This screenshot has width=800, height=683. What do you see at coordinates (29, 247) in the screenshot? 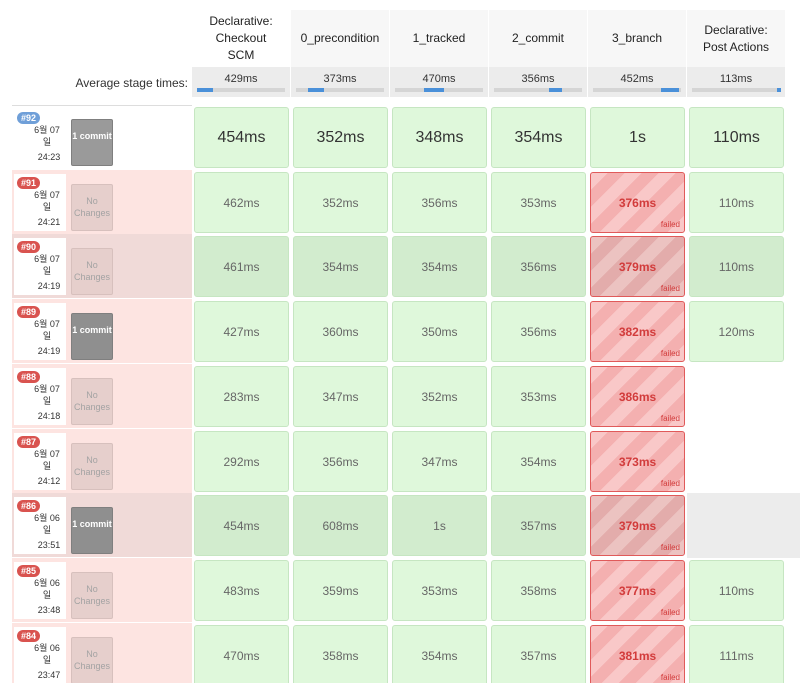
I see `build-number-badge: #90` at bounding box center [29, 247].